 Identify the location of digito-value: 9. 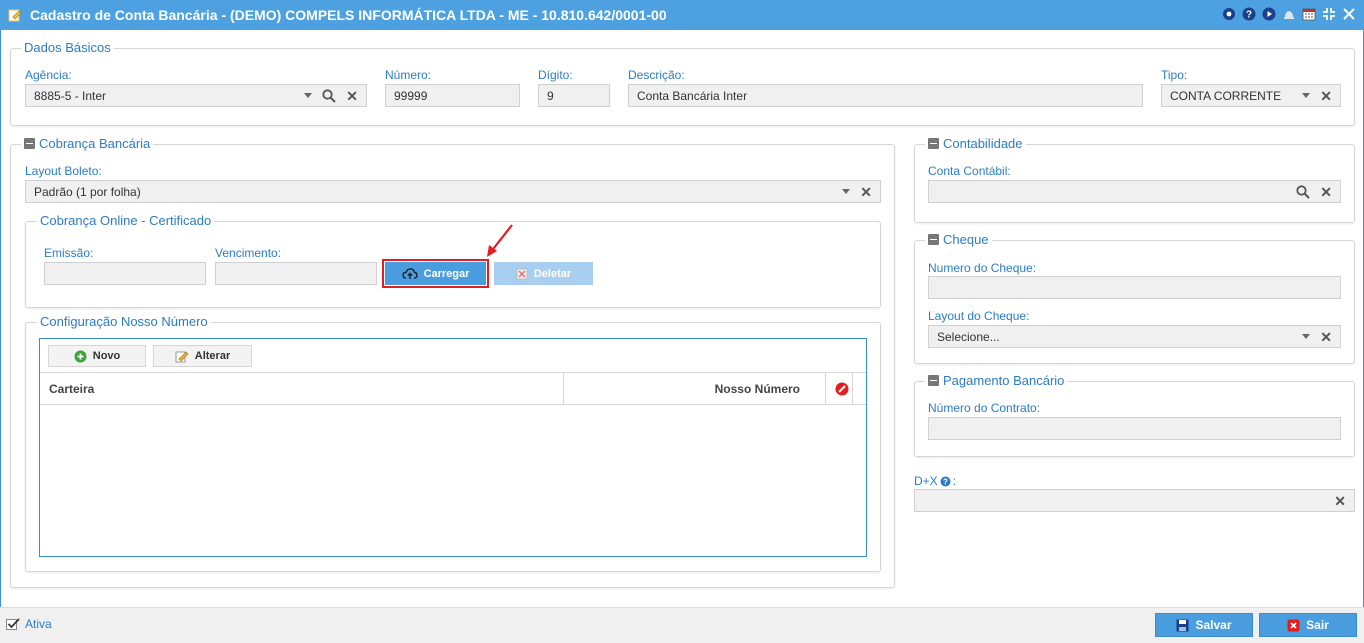
(550, 95).